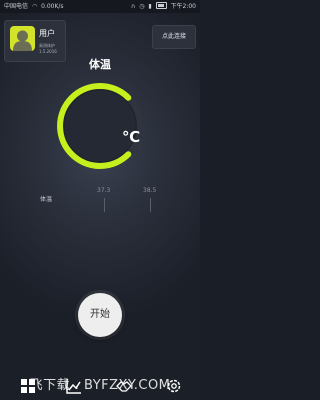 The height and width of the screenshot is (400, 320). Describe the element at coordinates (100, 126) in the screenshot. I see `temperature-gauge` at that location.